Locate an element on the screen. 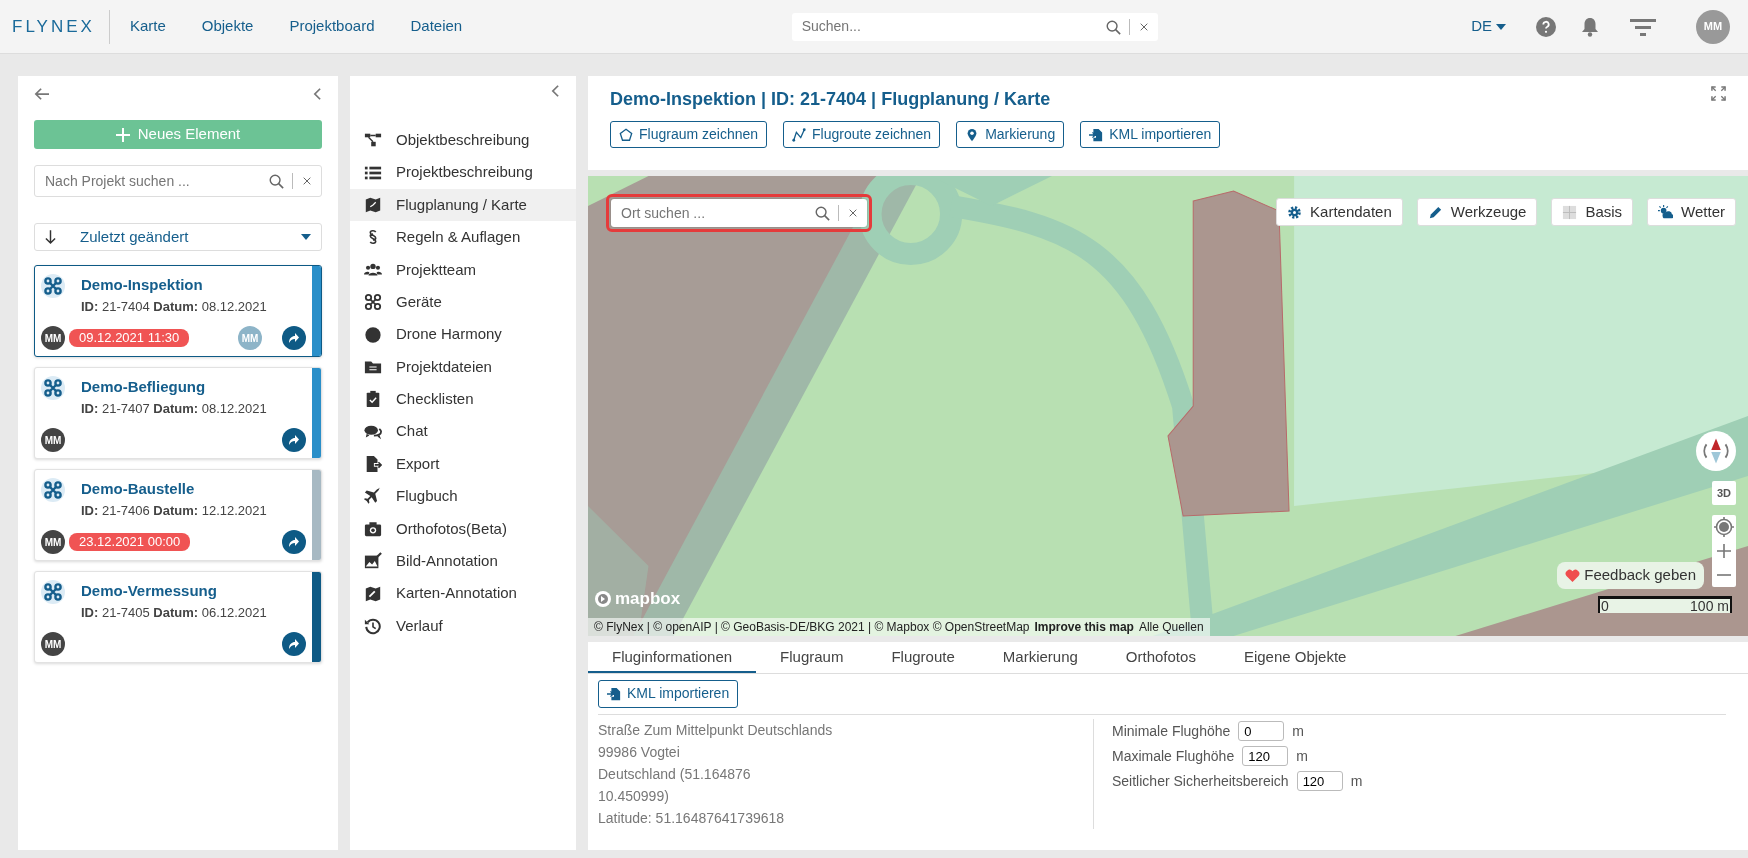  menu-item: Bild-Annotation is located at coordinates (463, 561).